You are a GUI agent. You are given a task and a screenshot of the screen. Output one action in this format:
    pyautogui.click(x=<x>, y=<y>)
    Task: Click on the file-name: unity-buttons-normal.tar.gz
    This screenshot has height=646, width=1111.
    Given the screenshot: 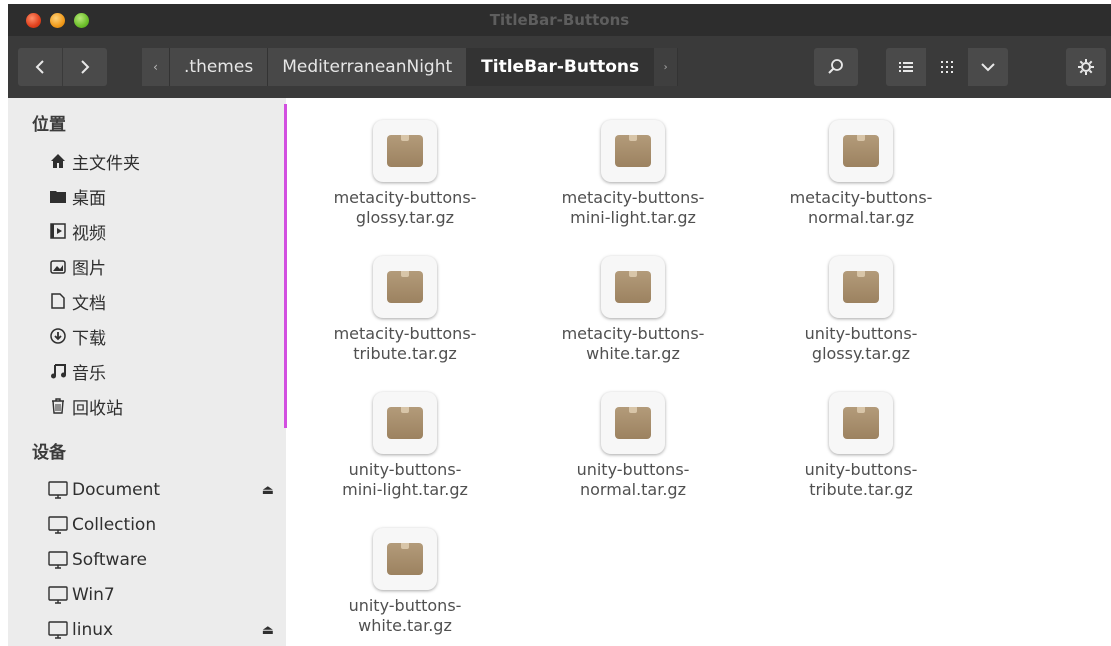 What is the action you would take?
    pyautogui.click(x=633, y=479)
    